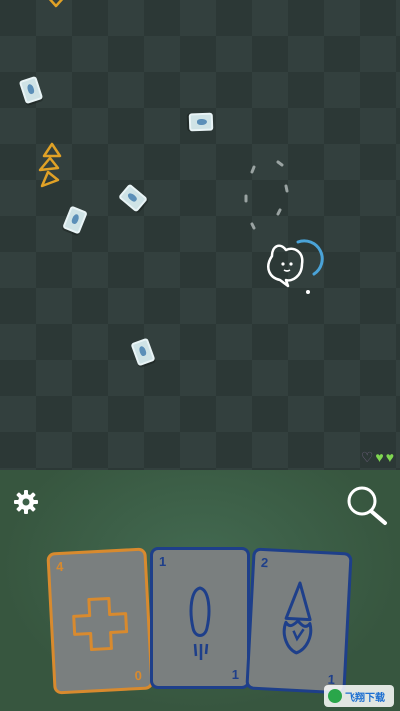 This screenshot has height=711, width=400. What do you see at coordinates (26, 502) in the screenshot?
I see `gear-icon` at bounding box center [26, 502].